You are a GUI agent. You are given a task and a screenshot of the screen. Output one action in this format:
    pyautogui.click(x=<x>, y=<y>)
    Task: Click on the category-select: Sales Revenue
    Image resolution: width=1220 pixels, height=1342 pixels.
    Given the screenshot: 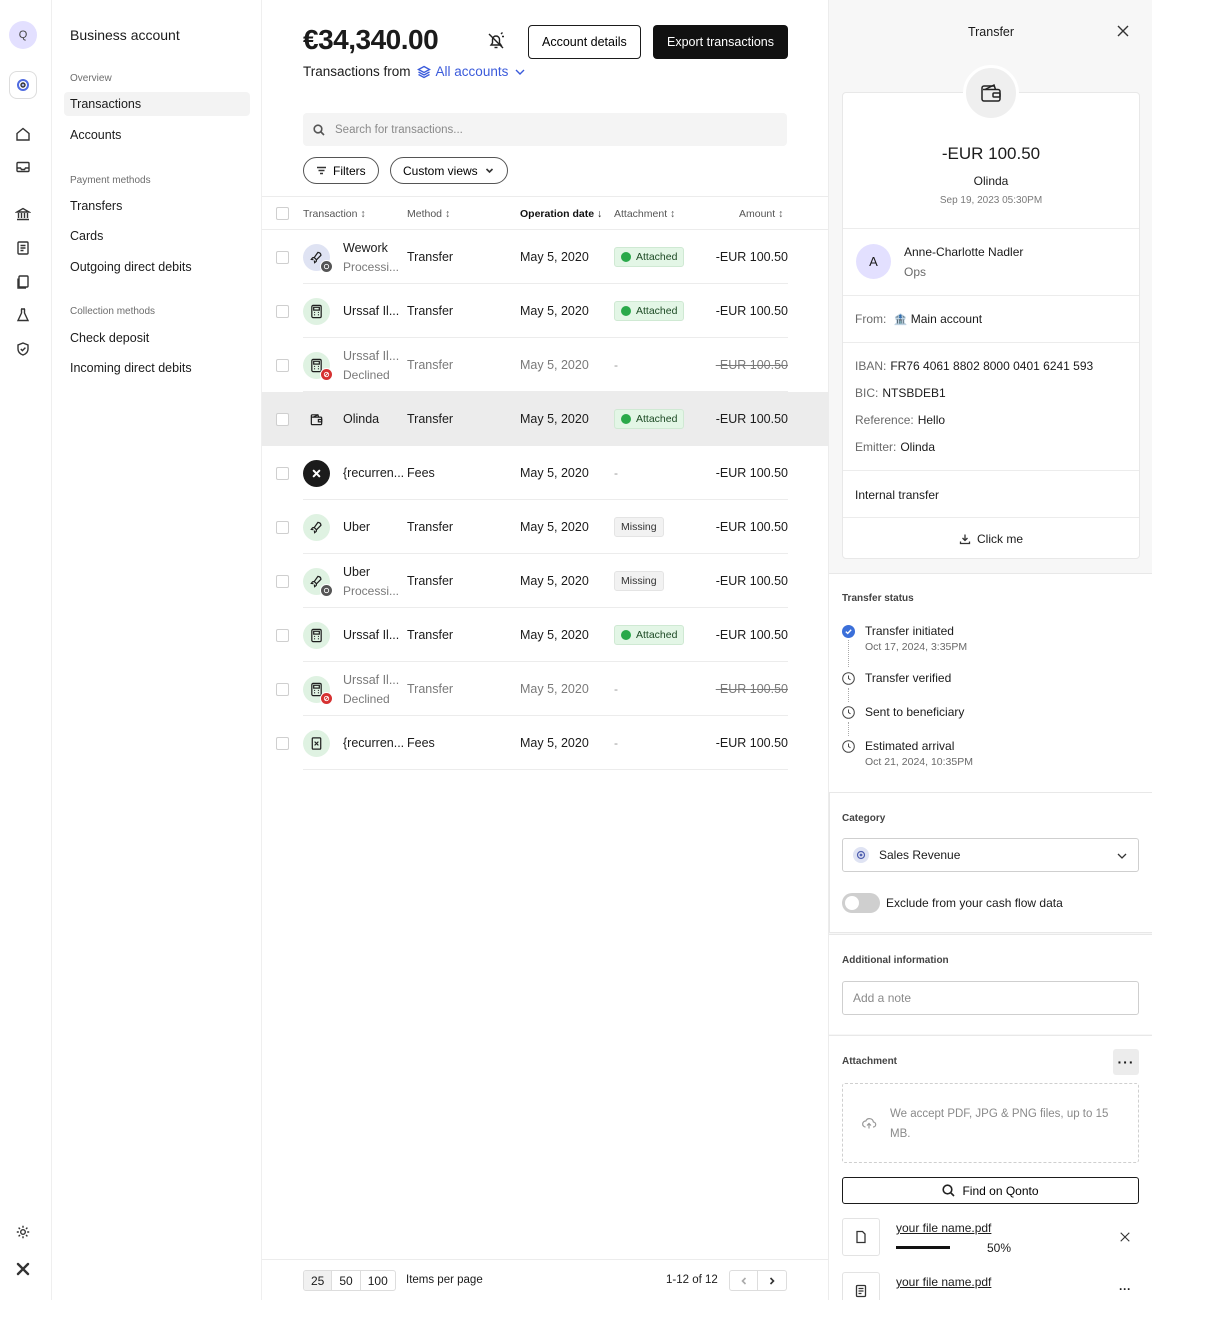 What is the action you would take?
    pyautogui.click(x=990, y=855)
    